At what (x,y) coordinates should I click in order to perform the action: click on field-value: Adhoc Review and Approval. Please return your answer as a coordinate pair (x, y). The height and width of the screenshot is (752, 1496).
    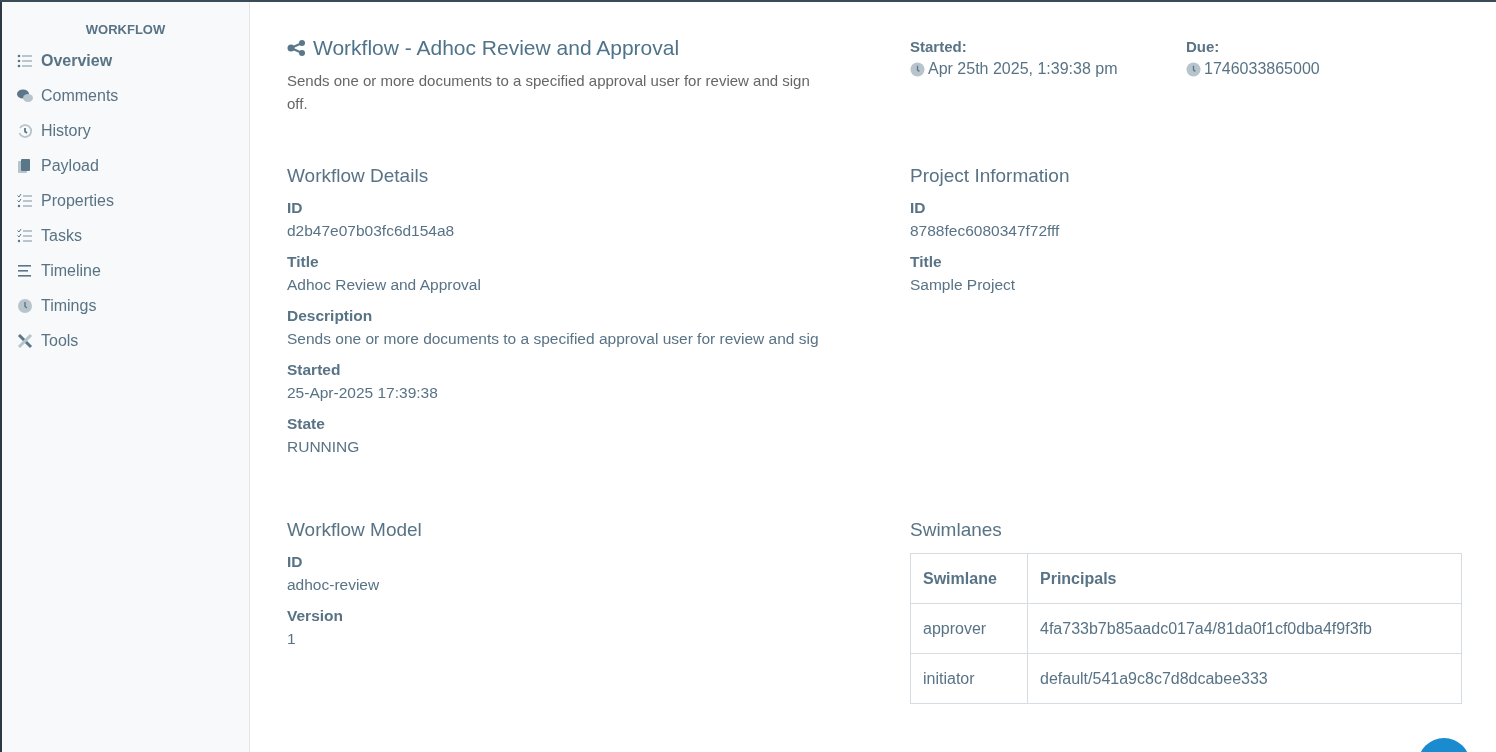
    Looking at the image, I should click on (384, 285).